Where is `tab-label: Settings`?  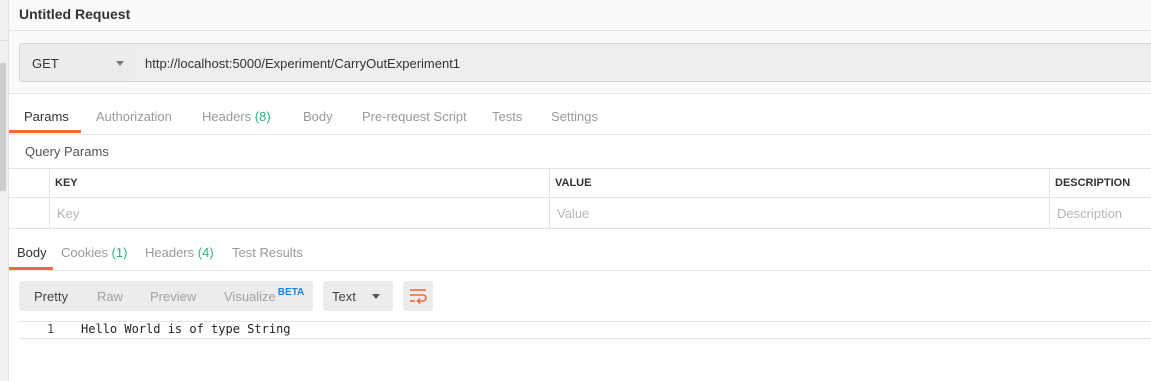
tab-label: Settings is located at coordinates (574, 116).